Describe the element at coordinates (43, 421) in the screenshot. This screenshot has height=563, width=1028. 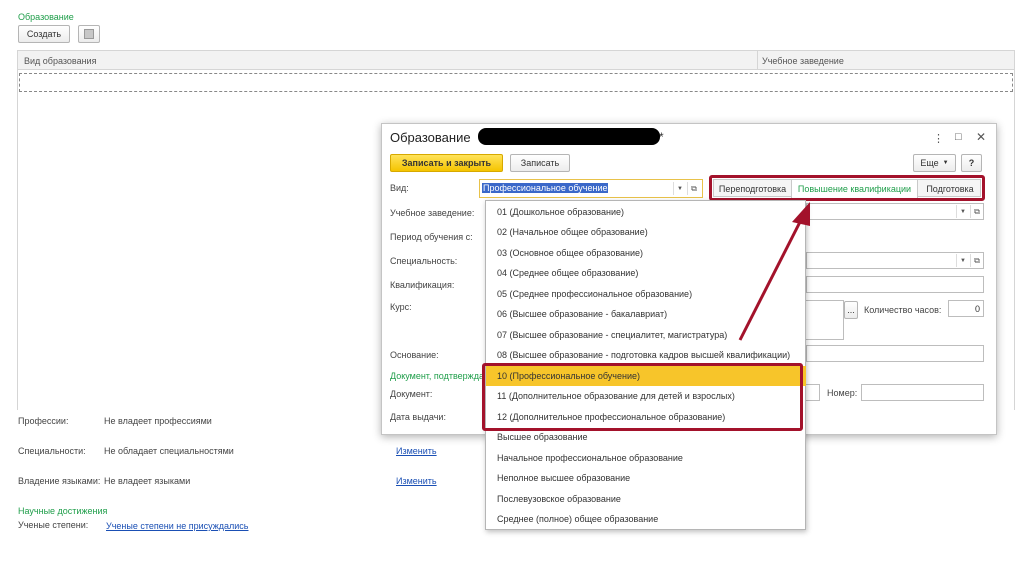
I see `professions-label: Профессии:` at that location.